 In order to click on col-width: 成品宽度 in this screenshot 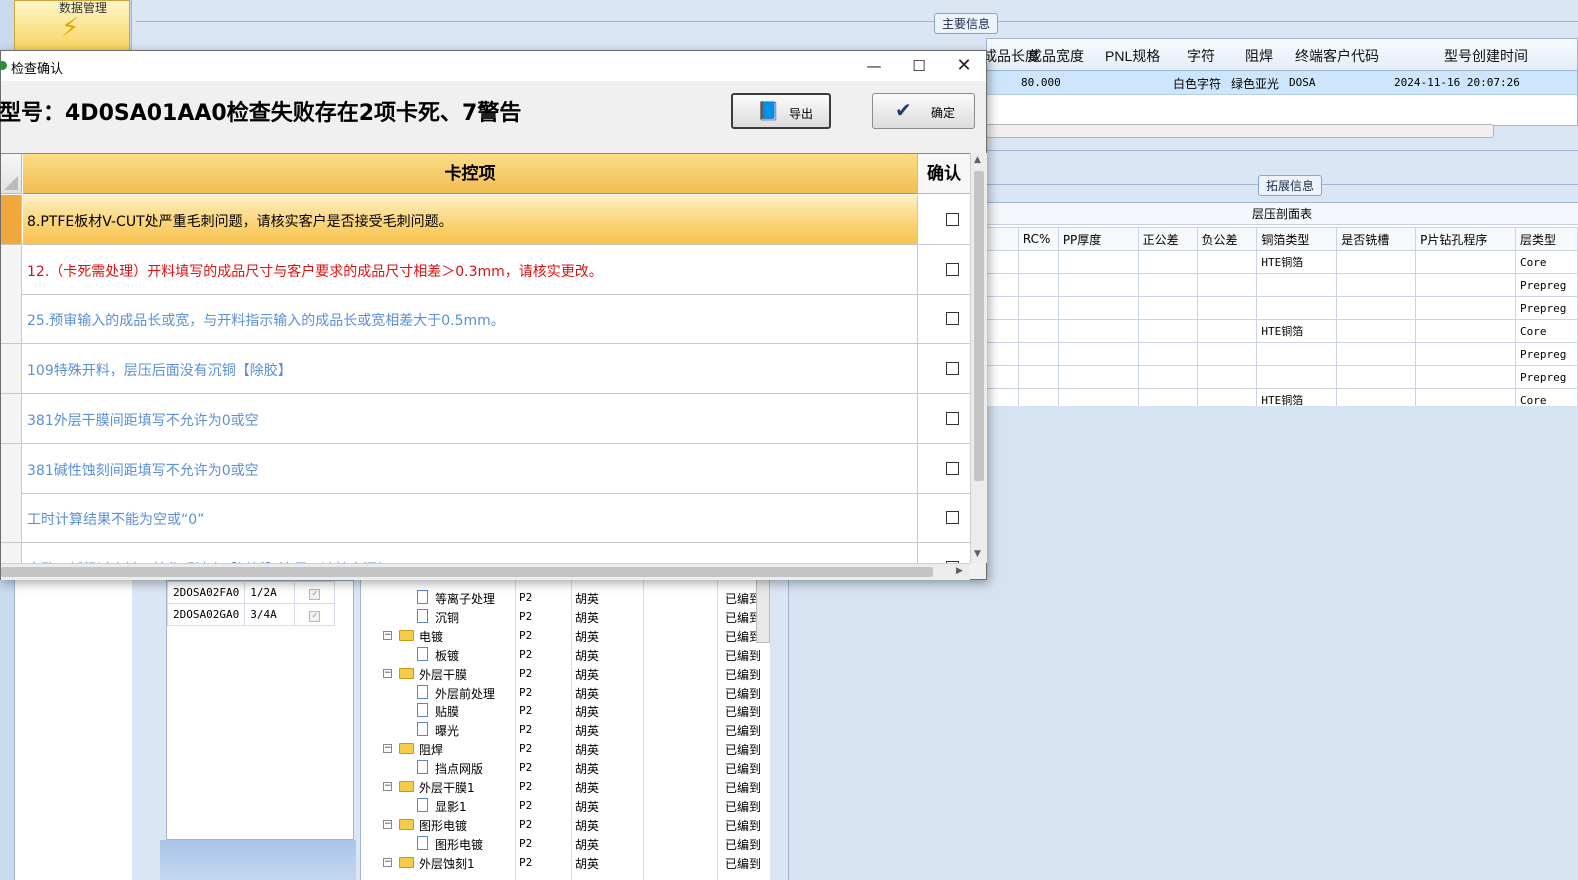, I will do `click(1056, 56)`.